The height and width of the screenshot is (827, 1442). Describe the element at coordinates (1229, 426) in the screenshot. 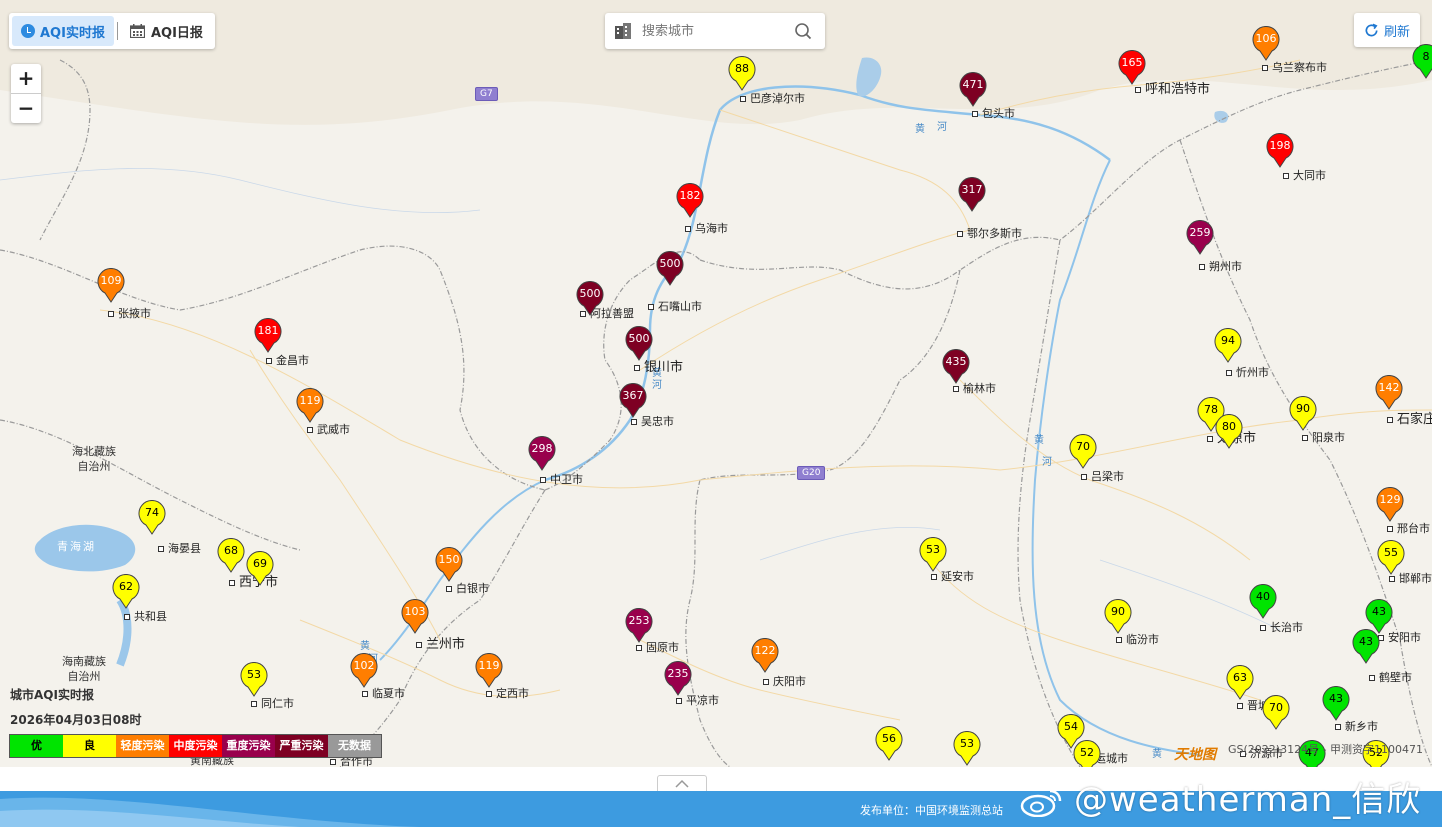

I see `aqi-value: 80` at that location.